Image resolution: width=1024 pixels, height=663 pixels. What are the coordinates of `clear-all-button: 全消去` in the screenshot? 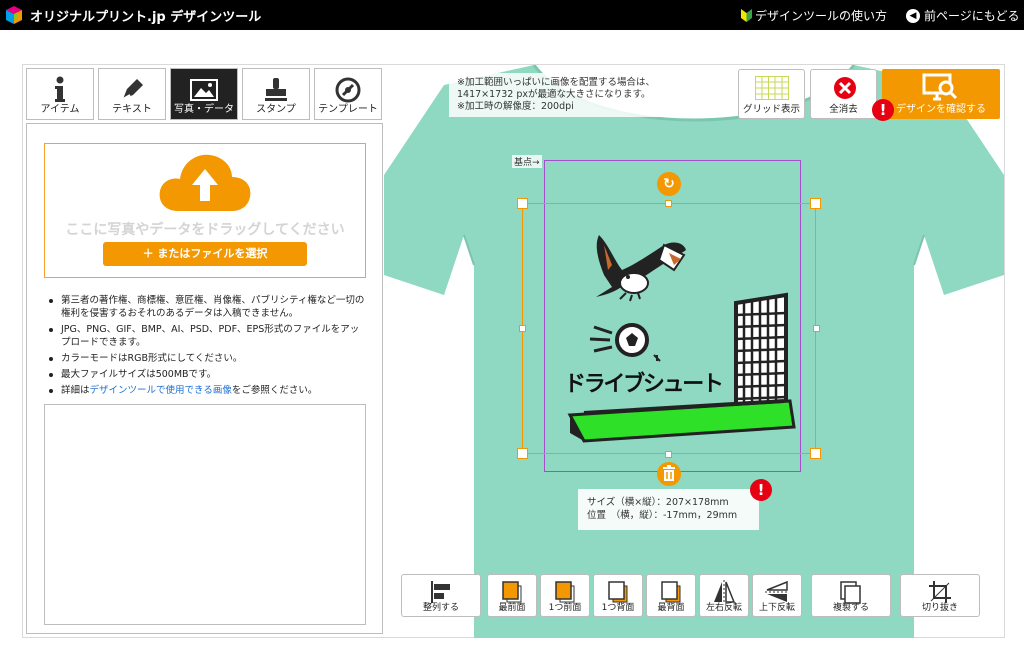 It's located at (843, 94).